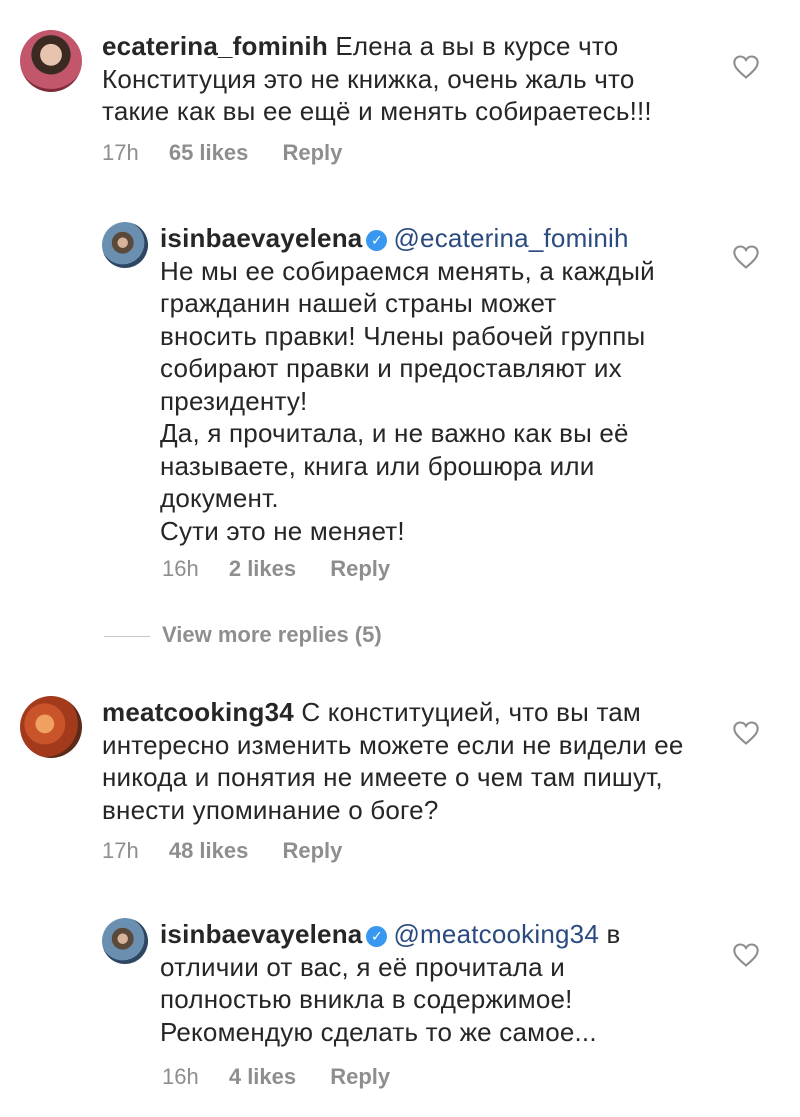  Describe the element at coordinates (234, 400) in the screenshot. I see `reply-line: президенту!` at that location.